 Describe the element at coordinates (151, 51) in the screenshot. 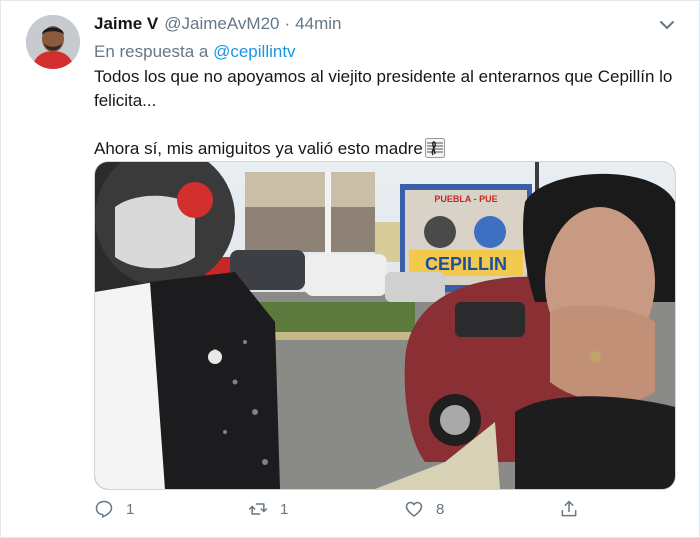

I see `reply-prefix: En respuesta a` at that location.